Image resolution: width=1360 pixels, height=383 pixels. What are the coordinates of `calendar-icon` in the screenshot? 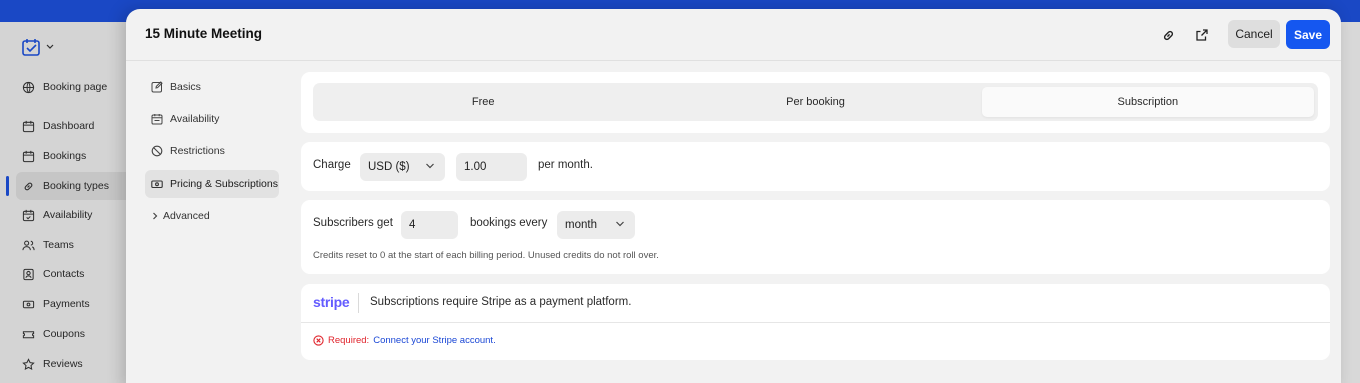 It's located at (157, 119).